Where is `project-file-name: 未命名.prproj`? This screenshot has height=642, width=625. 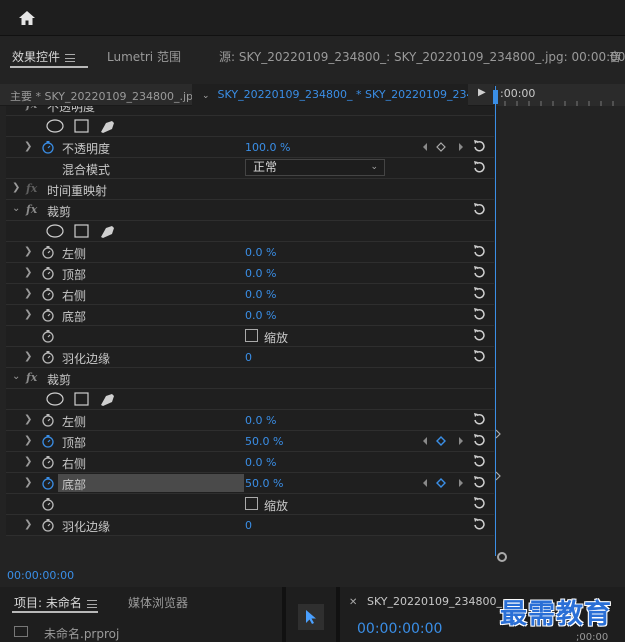 project-file-name: 未命名.prproj is located at coordinates (81, 633).